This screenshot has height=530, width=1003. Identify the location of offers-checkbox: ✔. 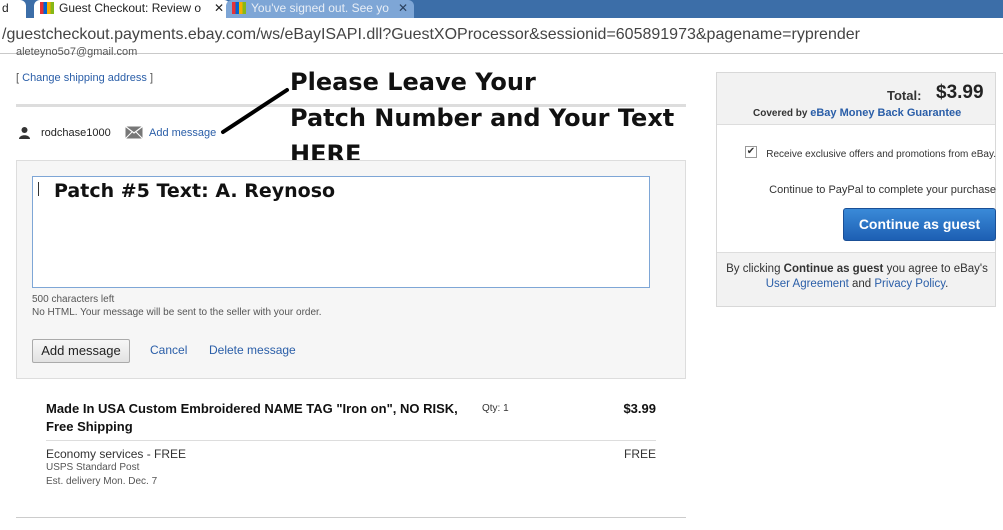
(751, 152).